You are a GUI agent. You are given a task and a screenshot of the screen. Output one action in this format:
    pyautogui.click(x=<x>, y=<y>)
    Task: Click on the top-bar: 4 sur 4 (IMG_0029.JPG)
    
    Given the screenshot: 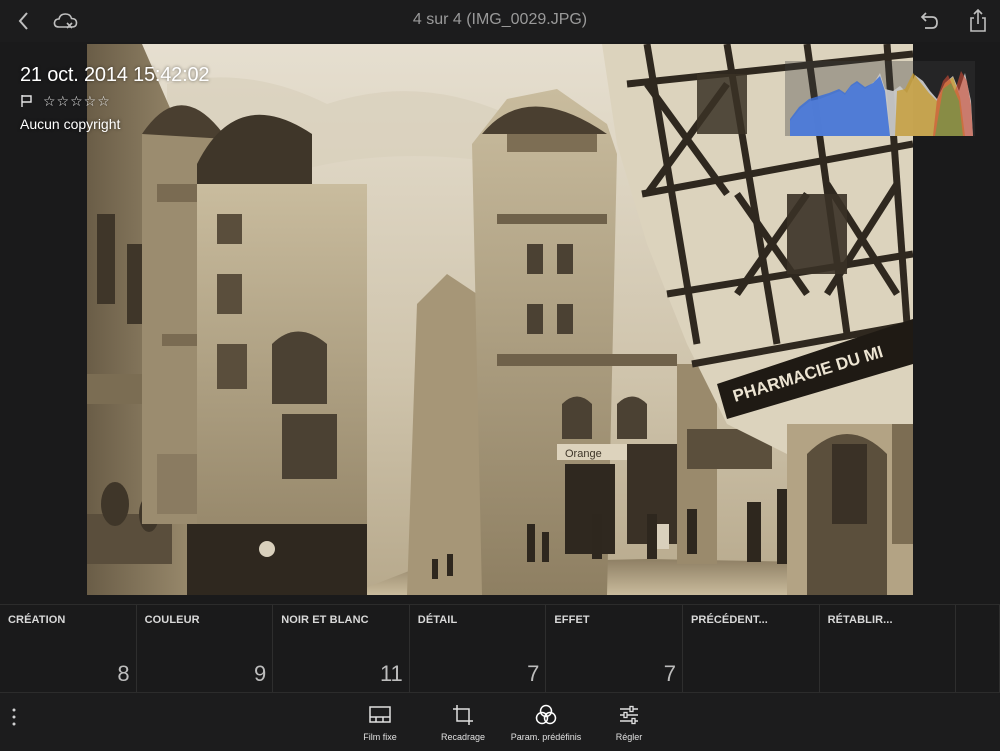 What is the action you would take?
    pyautogui.click(x=500, y=21)
    